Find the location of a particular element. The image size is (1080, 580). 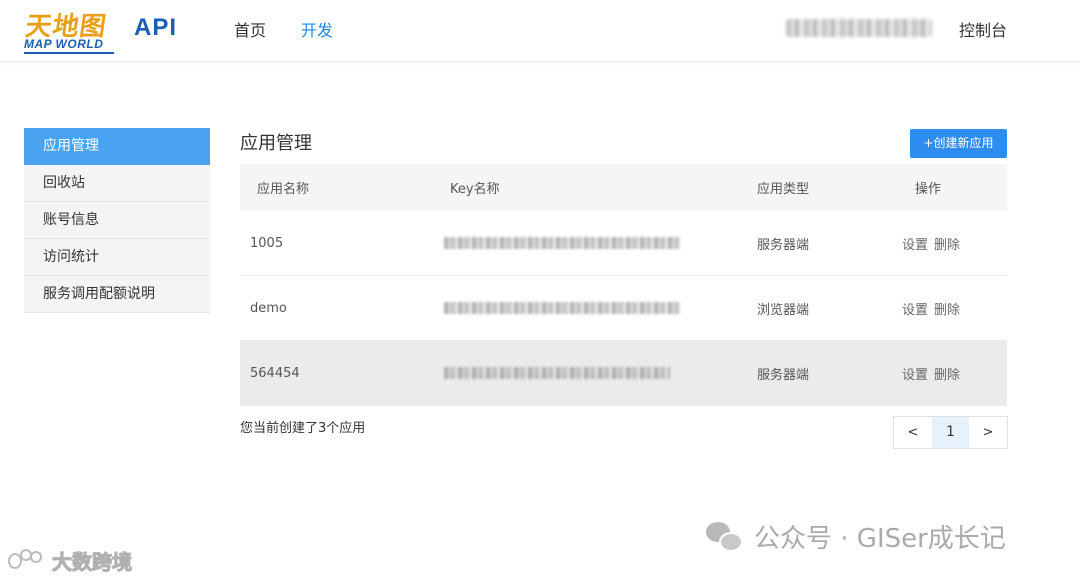

current-page-button: 1 is located at coordinates (950, 432).